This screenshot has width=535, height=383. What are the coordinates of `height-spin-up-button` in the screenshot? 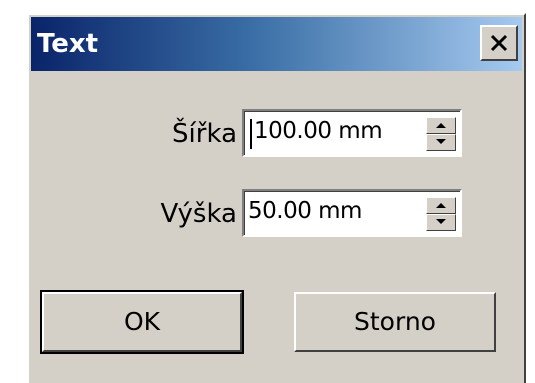 It's located at (441, 205).